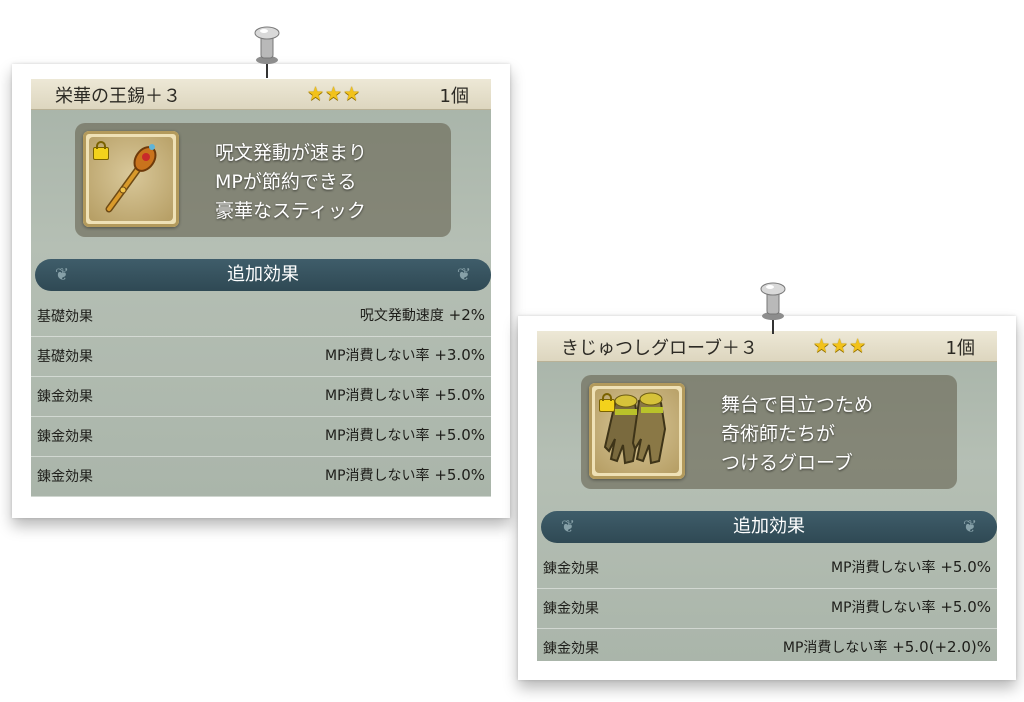 The image size is (1024, 702). Describe the element at coordinates (261, 94) in the screenshot. I see `item-title-bar: 栄華の王錫＋３ ★★★ 1個` at that location.